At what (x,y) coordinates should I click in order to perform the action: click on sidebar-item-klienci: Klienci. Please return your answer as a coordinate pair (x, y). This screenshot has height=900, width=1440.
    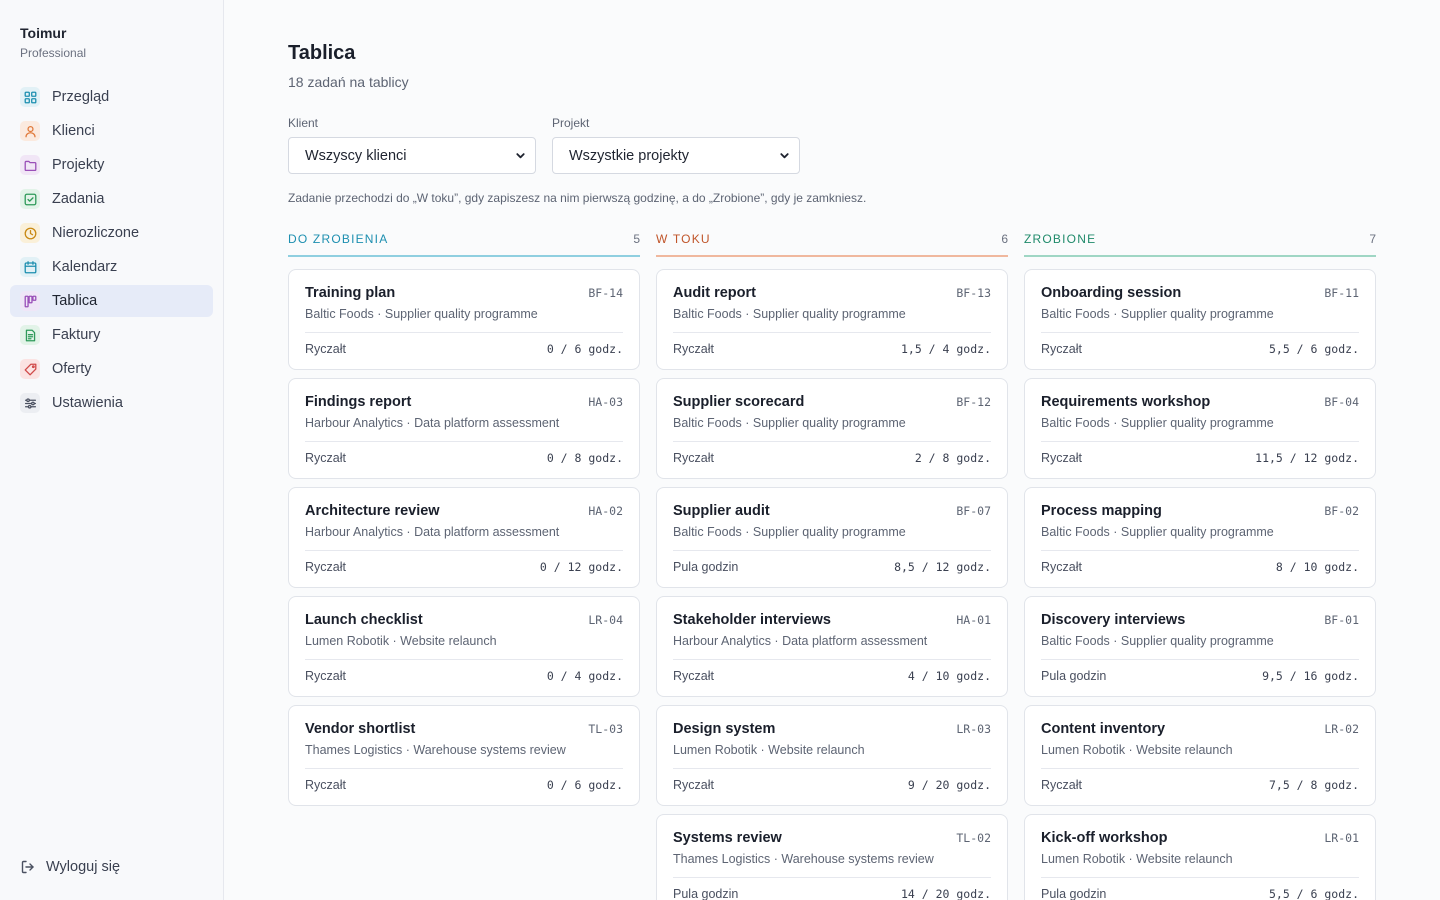
    Looking at the image, I should click on (111, 131).